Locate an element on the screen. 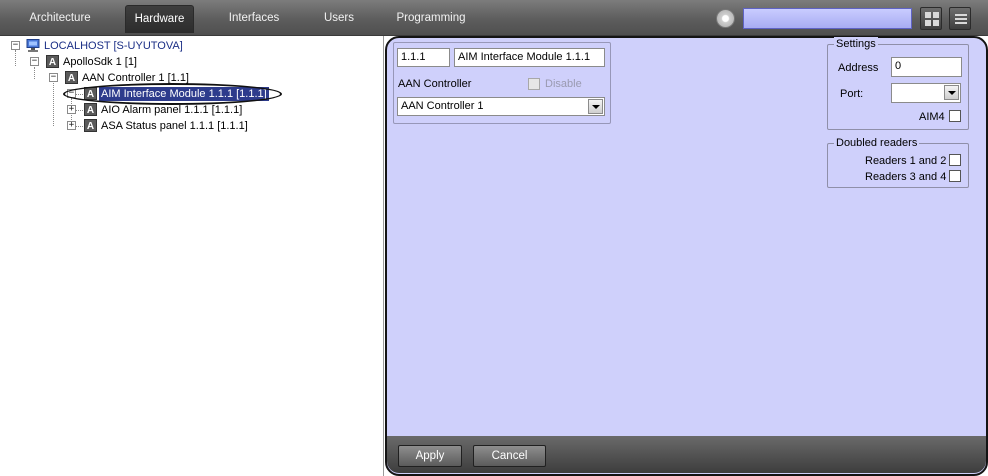 The width and height of the screenshot is (988, 476). menu-icon is located at coordinates (960, 18).